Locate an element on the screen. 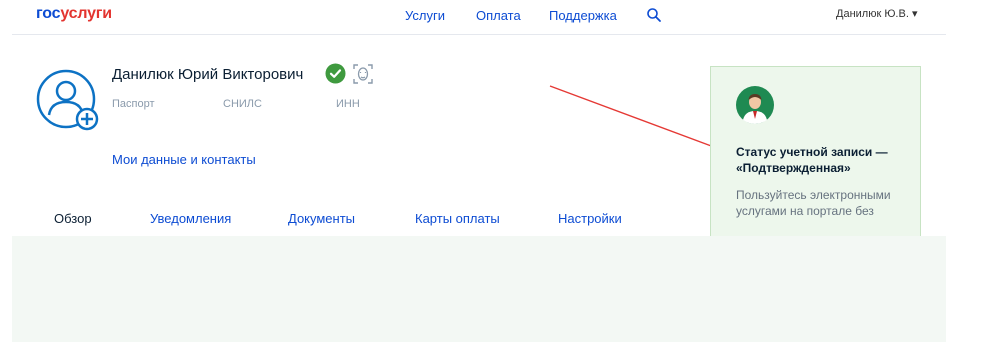 Image resolution: width=1000 pixels, height=342 pixels. tab-overview: Обзор is located at coordinates (73, 218).